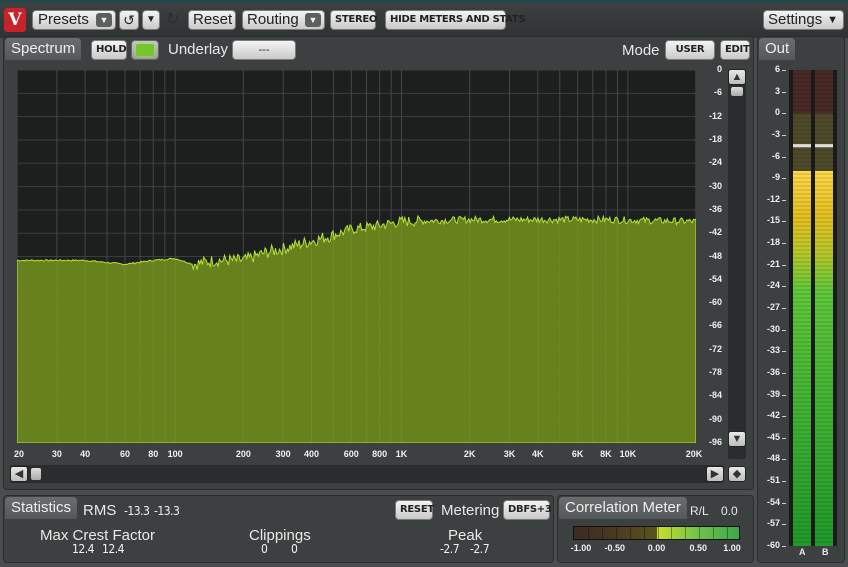 This screenshot has width=848, height=567. I want to click on scroll-left-icon: ◀, so click(19, 474).